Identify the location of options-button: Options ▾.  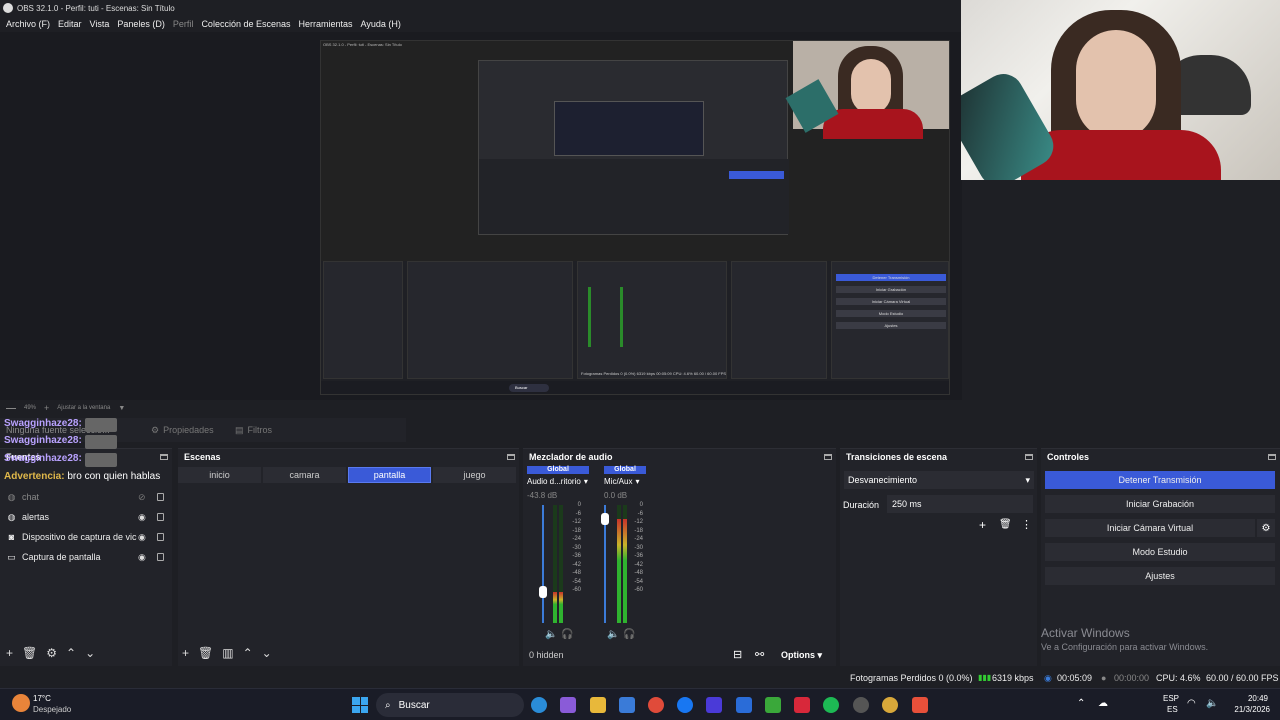
(801, 655).